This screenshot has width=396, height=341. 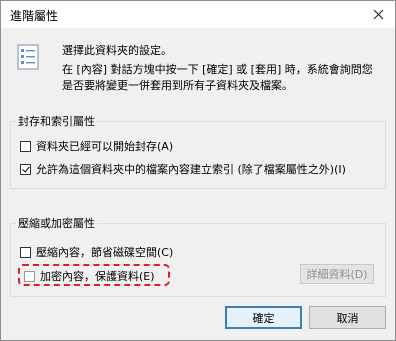 I want to click on cancel-button: 取消, so click(x=347, y=317).